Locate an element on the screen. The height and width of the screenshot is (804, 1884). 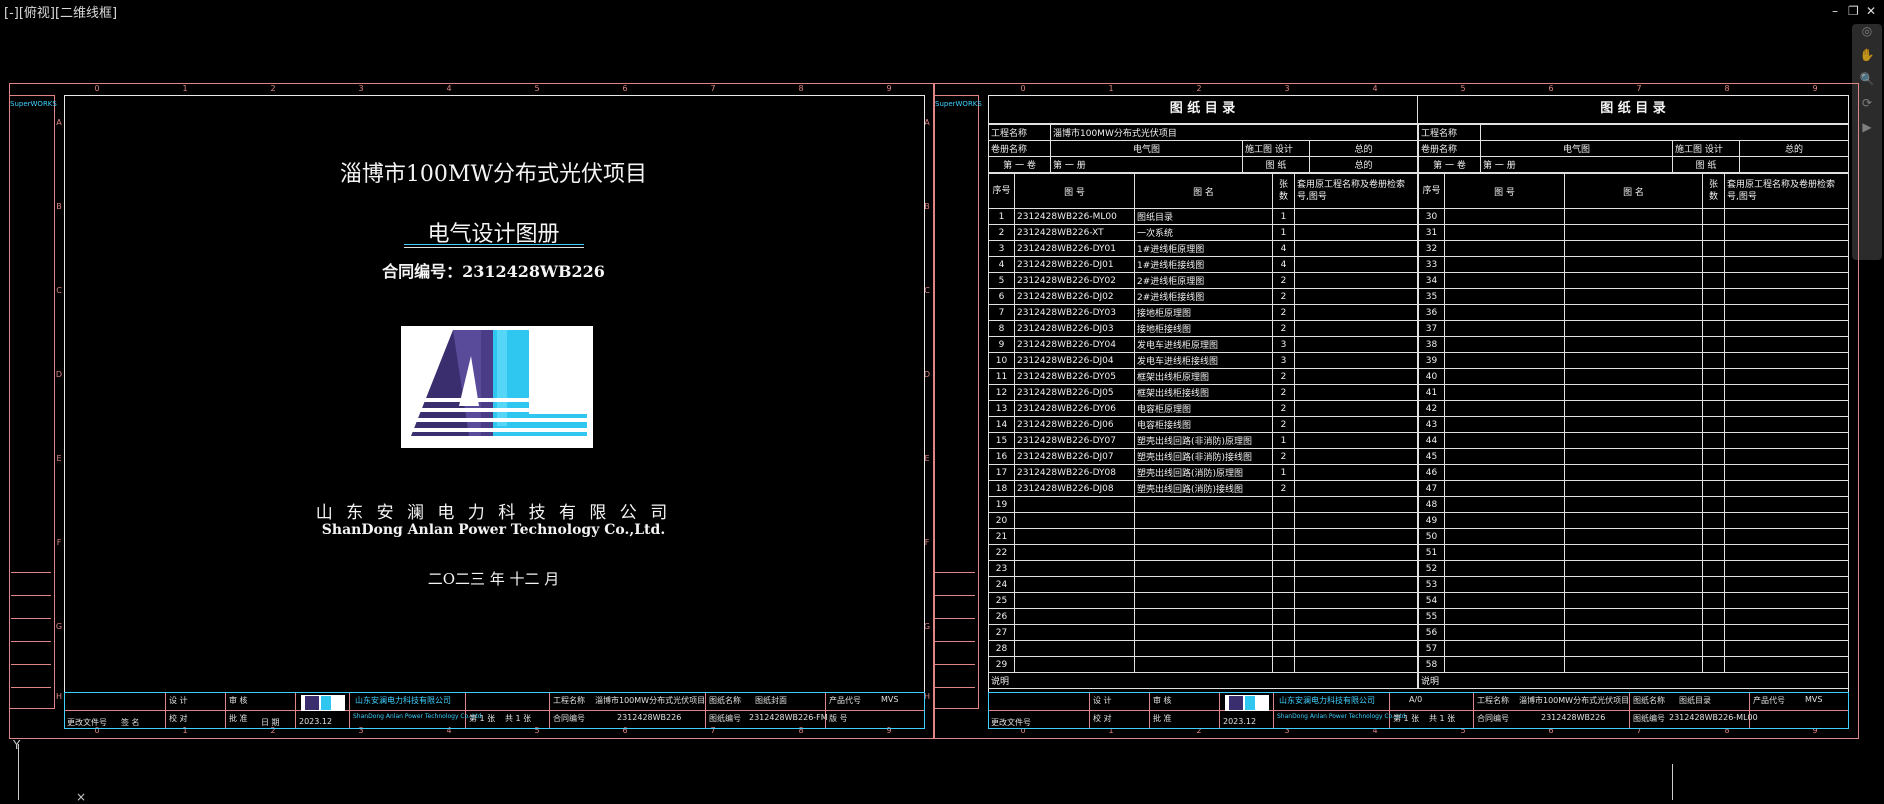
tb-drawing-label: 图纸名称 is located at coordinates (725, 700).